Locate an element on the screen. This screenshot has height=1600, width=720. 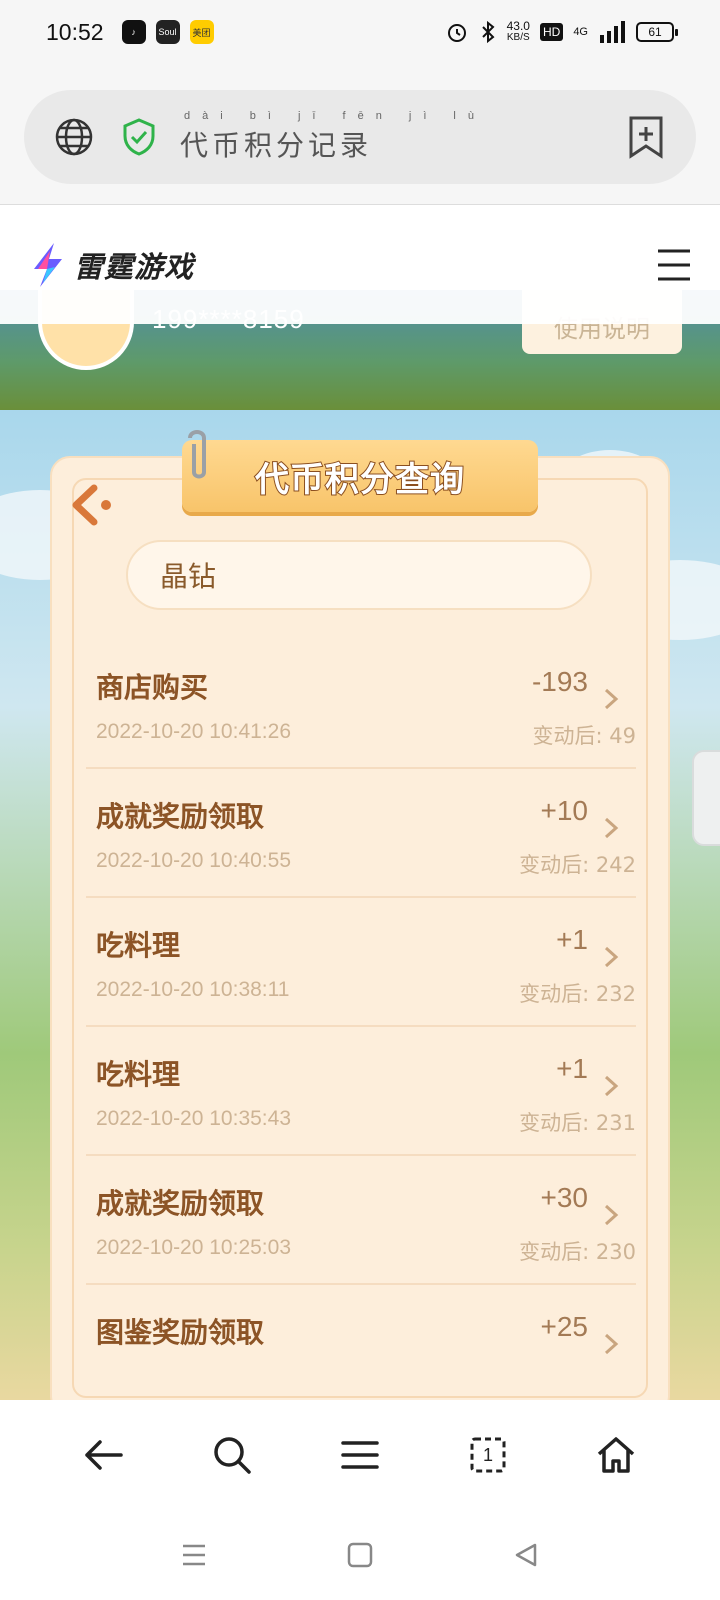
record-amount: +25 is located at coordinates (564, 1326).